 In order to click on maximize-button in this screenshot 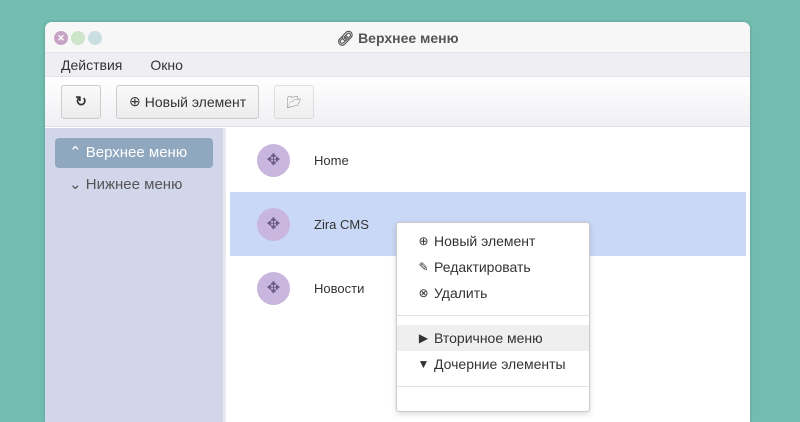, I will do `click(95, 38)`.